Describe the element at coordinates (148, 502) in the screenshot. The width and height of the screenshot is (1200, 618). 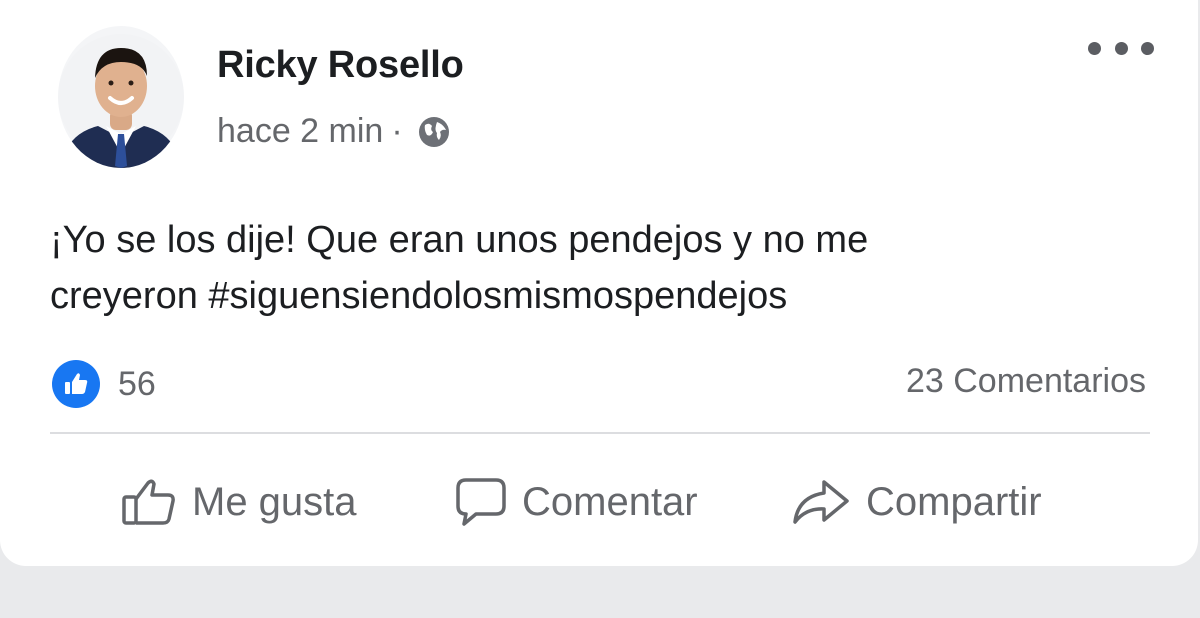
I see `thumbs-up-icon` at that location.